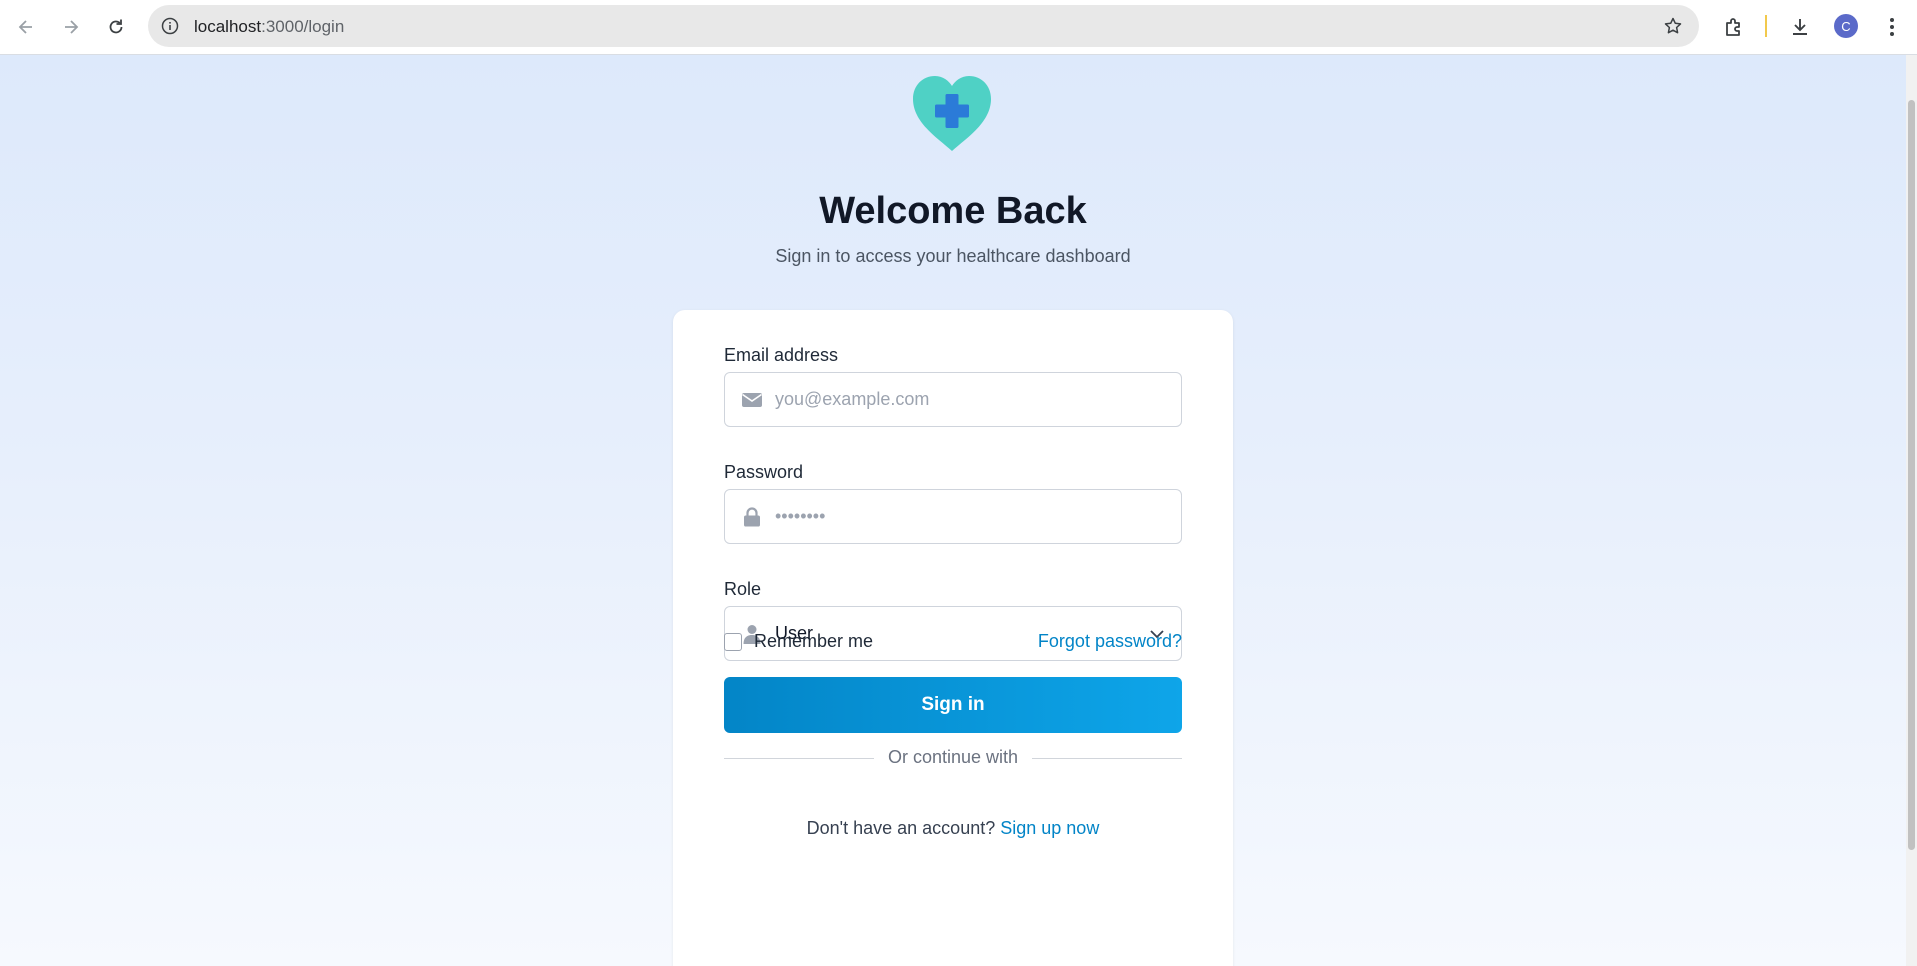 This screenshot has height=966, width=1917. What do you see at coordinates (814, 641) in the screenshot?
I see `remember-me-label: Remember me` at bounding box center [814, 641].